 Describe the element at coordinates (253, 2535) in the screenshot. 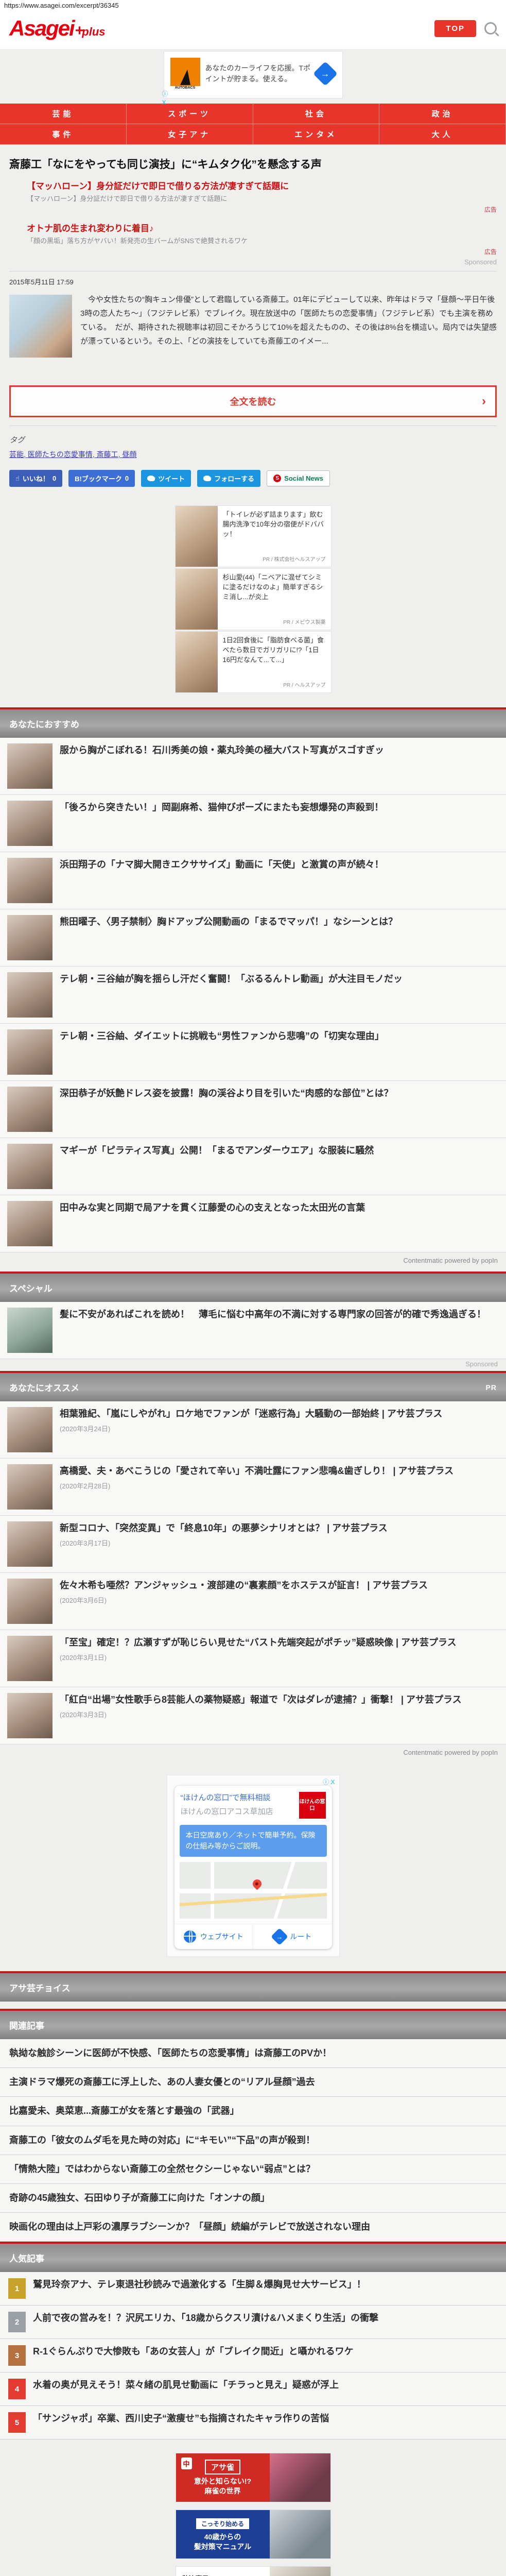

I see `banner-hair-manual: こっそり始める 40歳からの 髪対策マニュアル` at that location.